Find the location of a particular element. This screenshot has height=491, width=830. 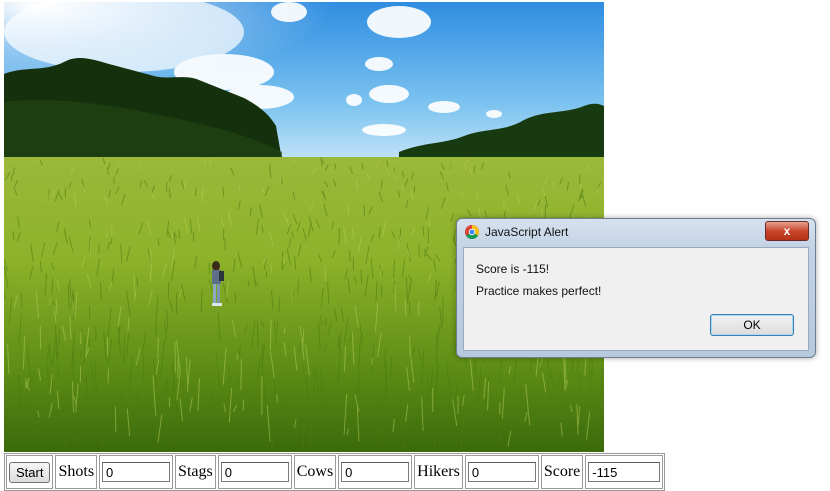

score-field: -115 is located at coordinates (624, 472).